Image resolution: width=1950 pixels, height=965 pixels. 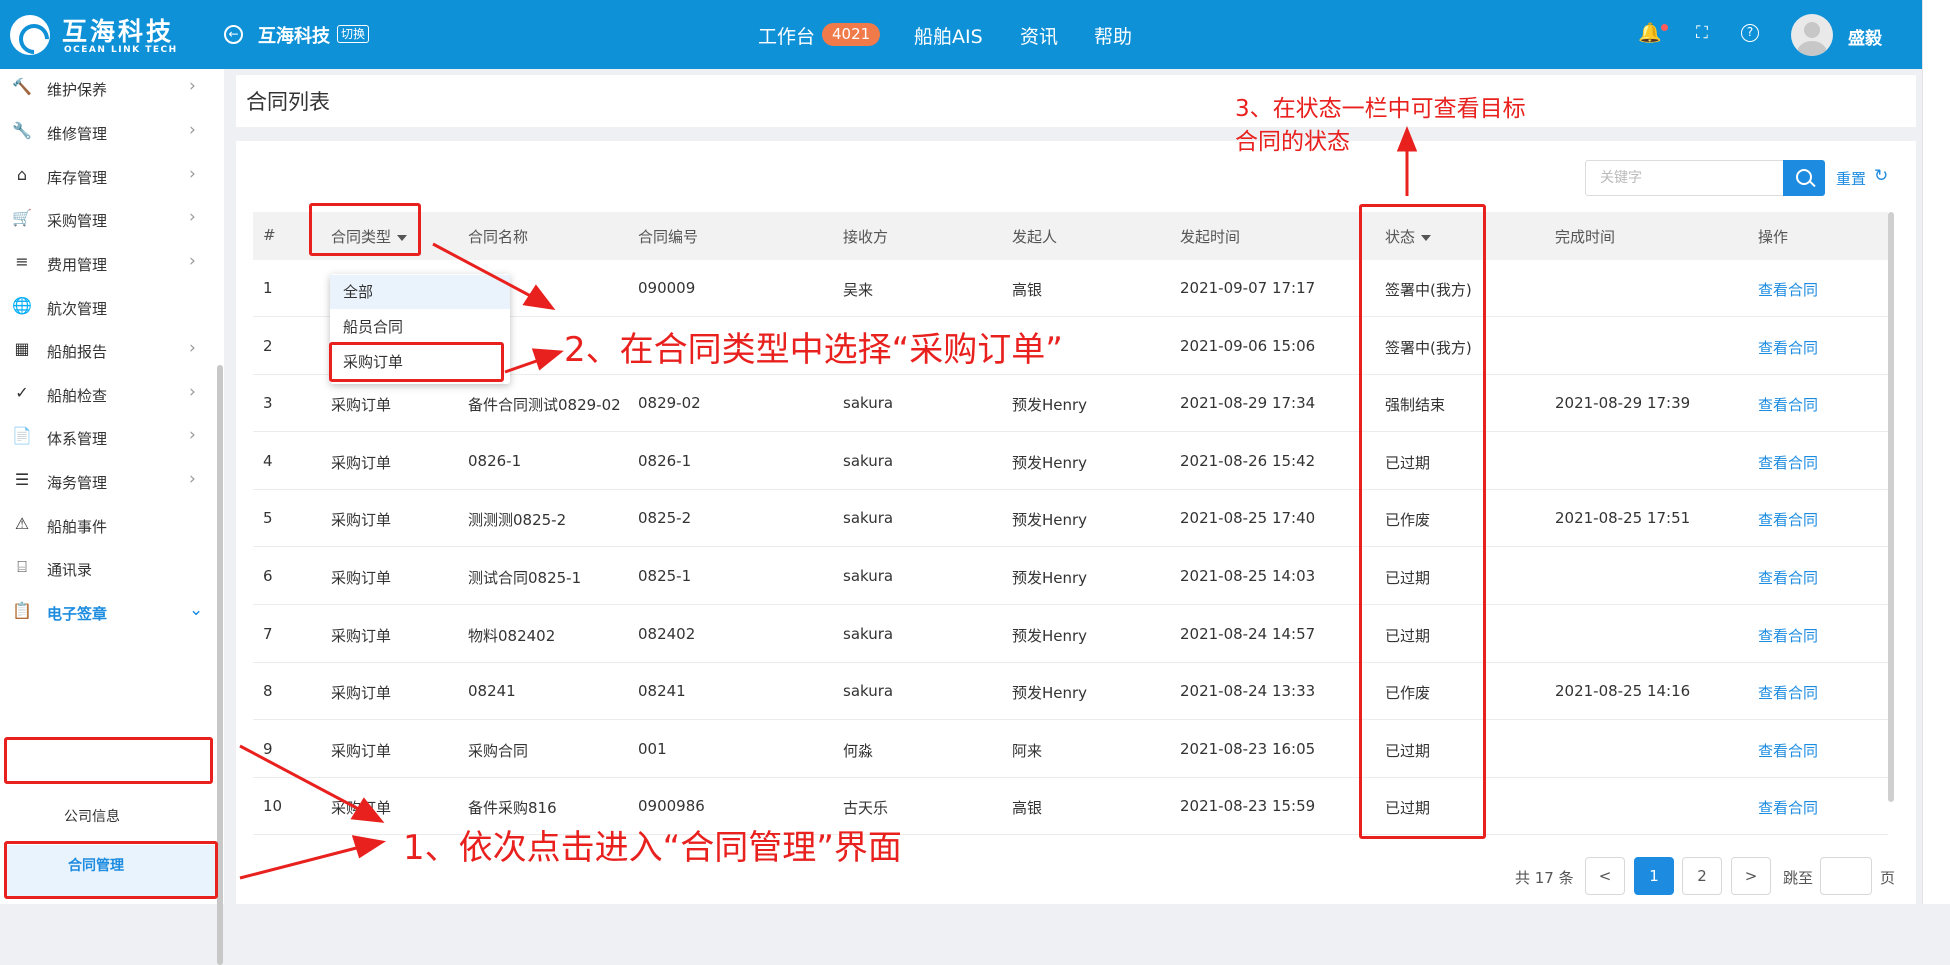 What do you see at coordinates (77, 309) in the screenshot?
I see `sidebar-item-label: 航次管理` at bounding box center [77, 309].